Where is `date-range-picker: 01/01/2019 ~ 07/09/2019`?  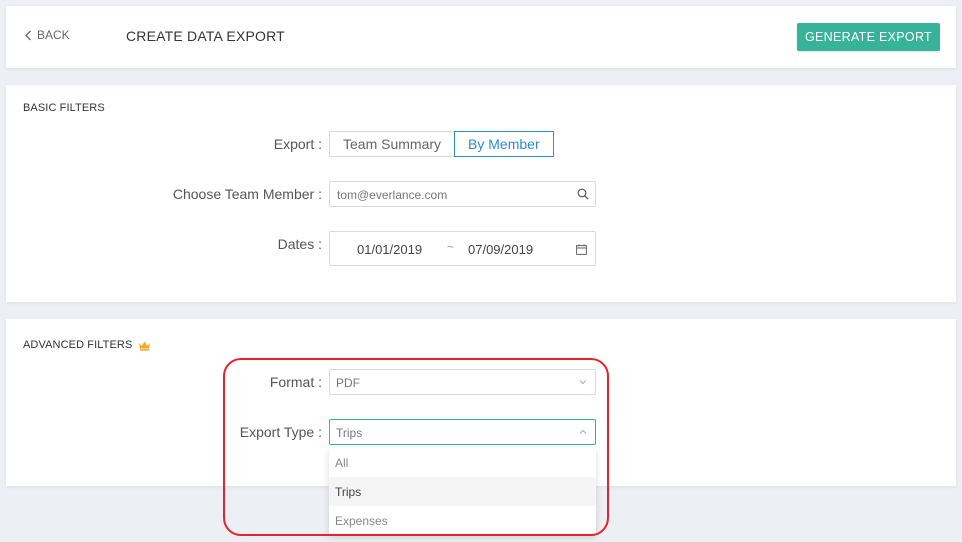
date-range-picker: 01/01/2019 ~ 07/09/2019 is located at coordinates (462, 248).